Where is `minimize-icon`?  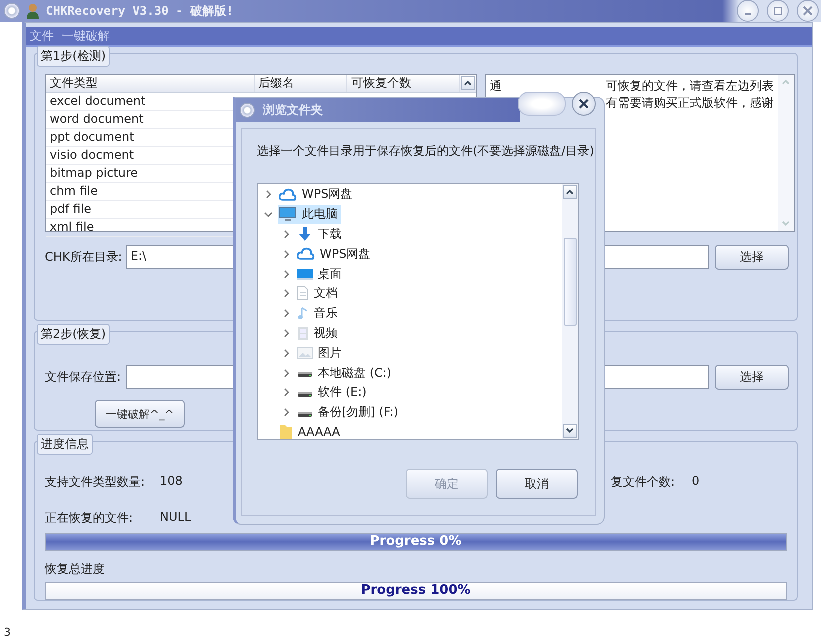 minimize-icon is located at coordinates (748, 14).